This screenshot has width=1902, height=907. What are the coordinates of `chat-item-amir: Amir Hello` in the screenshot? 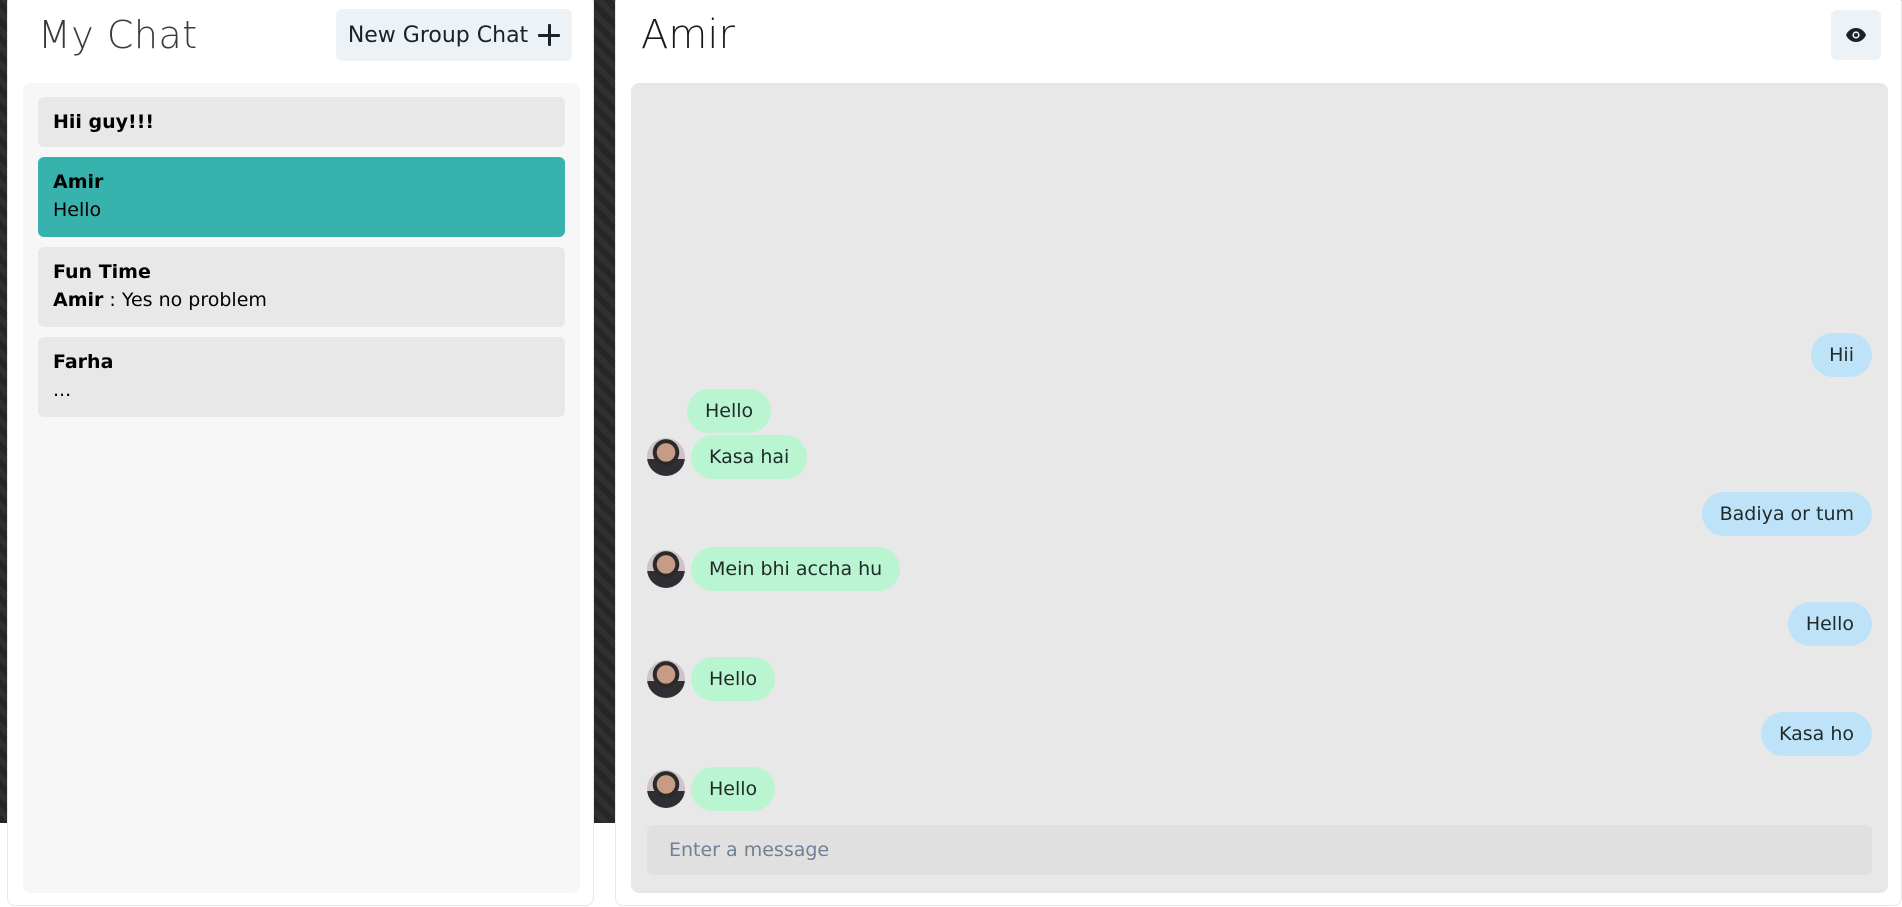 It's located at (301, 197).